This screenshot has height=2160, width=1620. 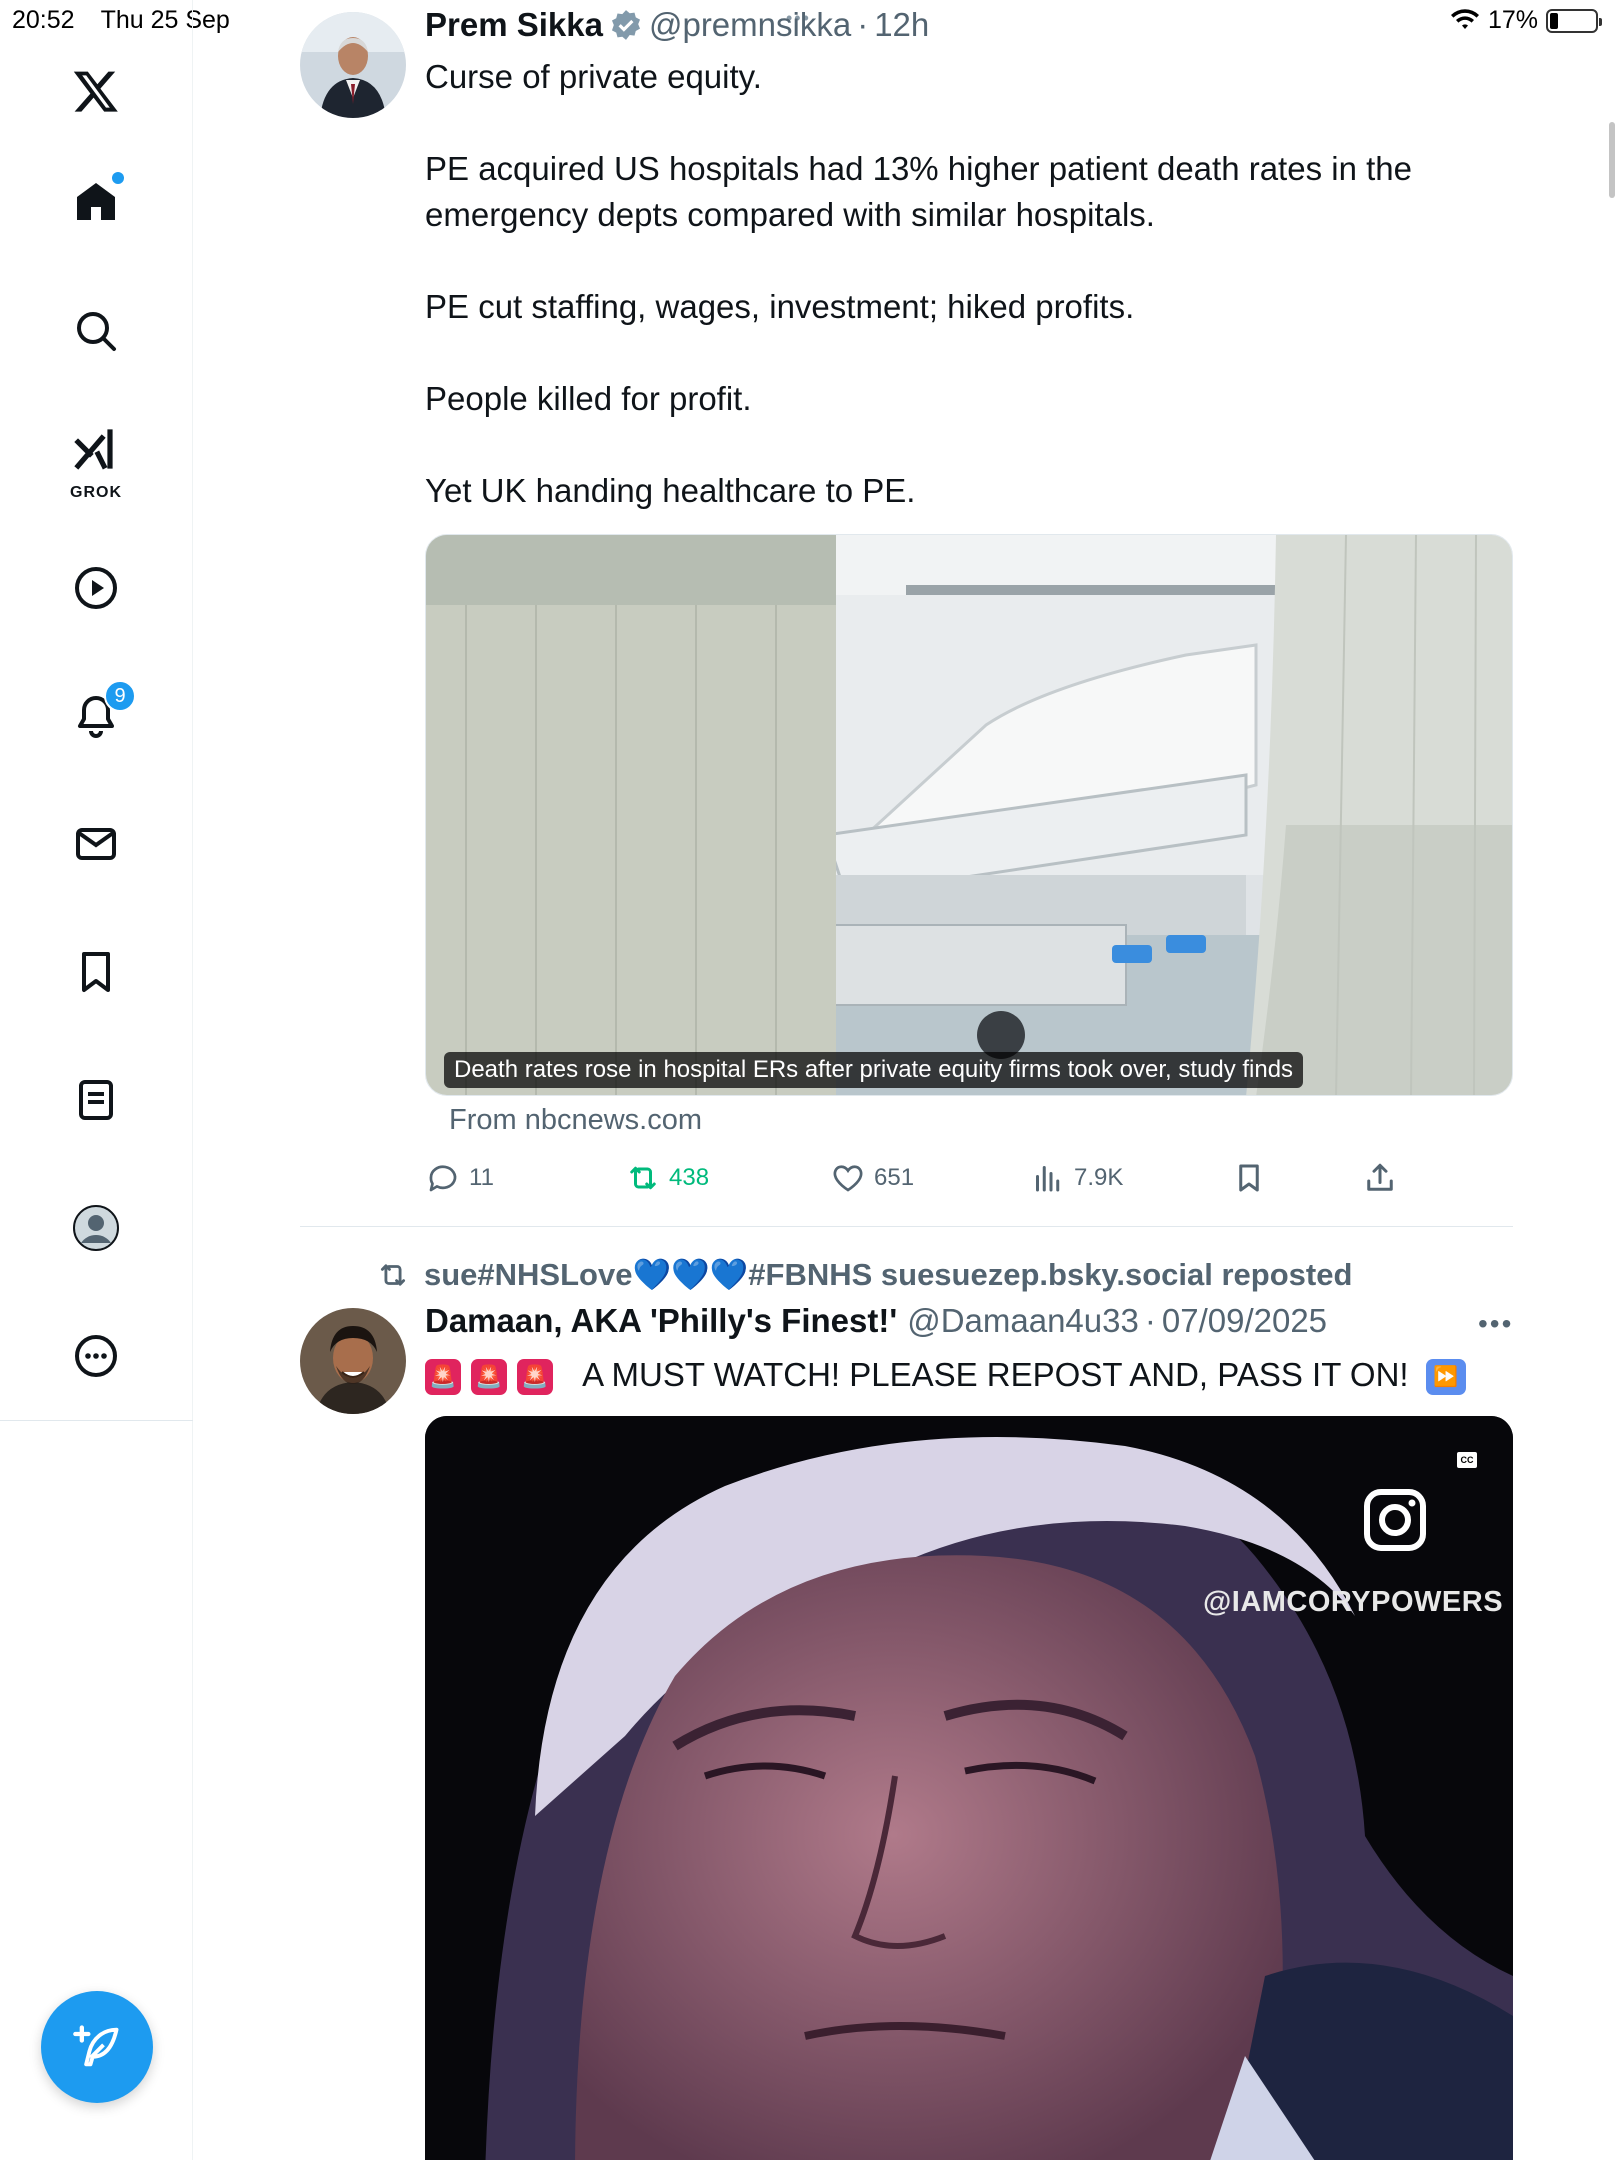 What do you see at coordinates (894, 1177) in the screenshot?
I see `like-count: 651` at bounding box center [894, 1177].